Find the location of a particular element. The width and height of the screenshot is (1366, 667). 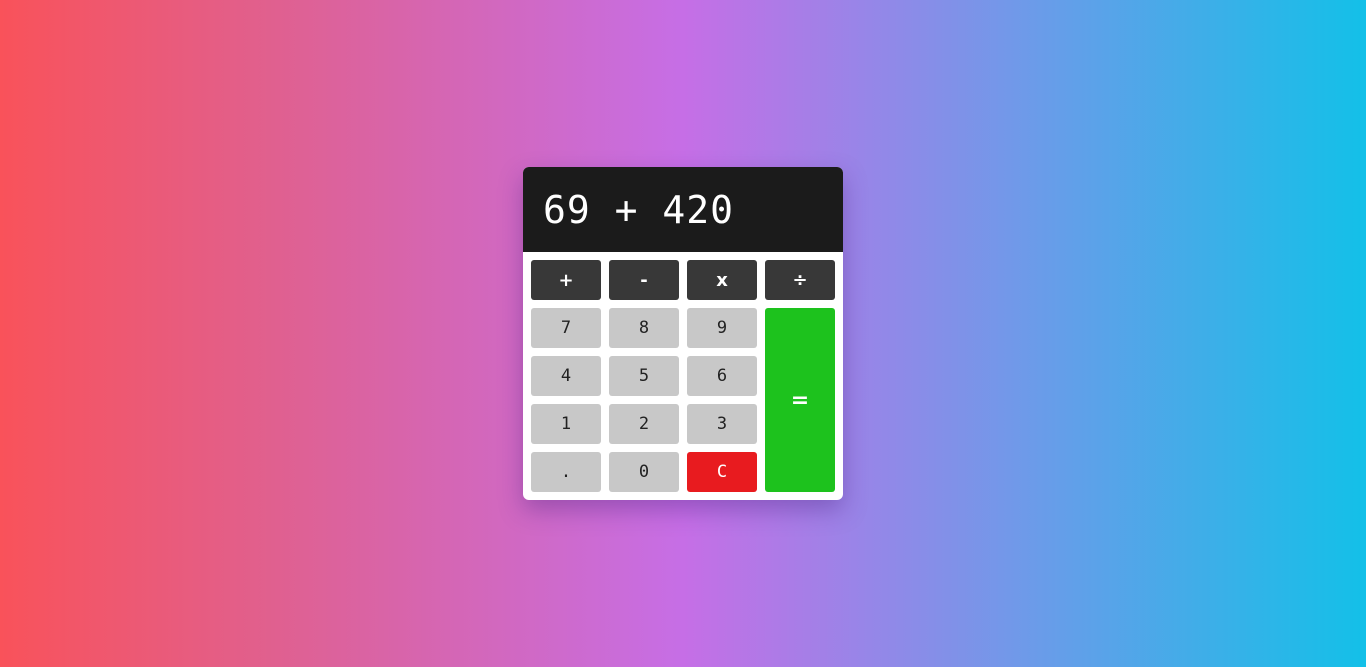

calculator-display: 69 + 420 is located at coordinates (683, 209).